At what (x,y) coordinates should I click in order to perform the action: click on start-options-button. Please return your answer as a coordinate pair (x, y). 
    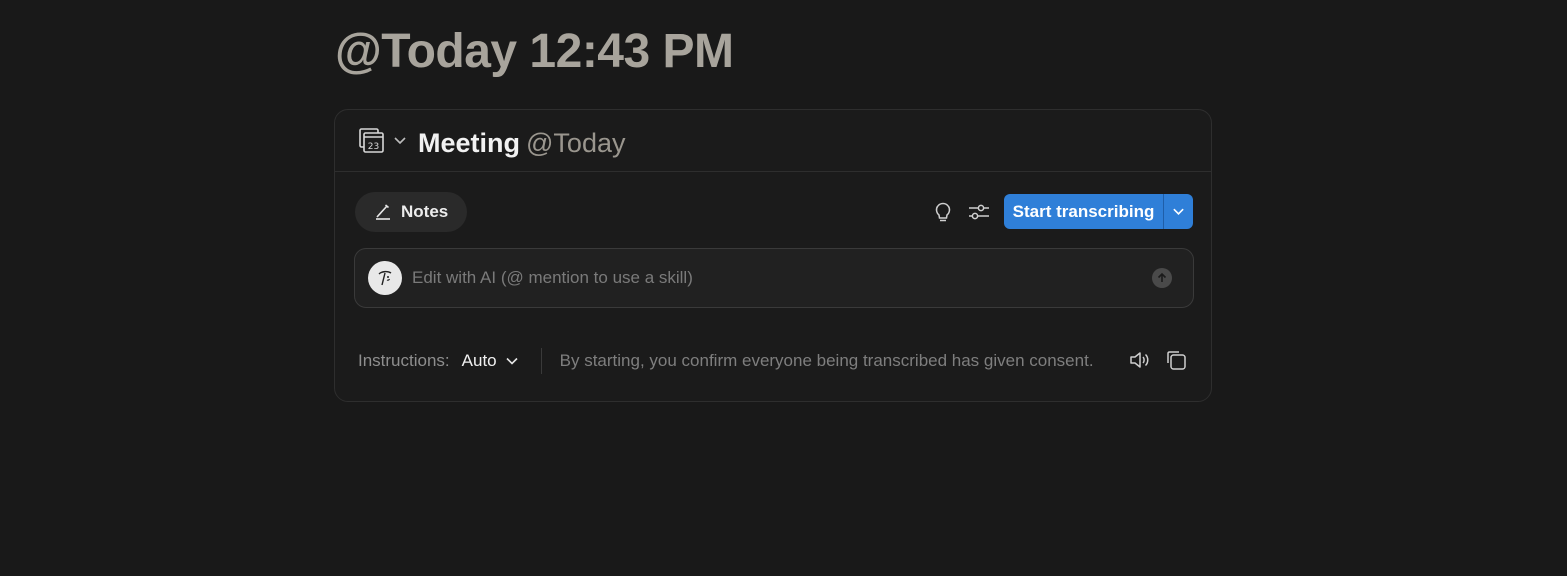
    Looking at the image, I should click on (1178, 211).